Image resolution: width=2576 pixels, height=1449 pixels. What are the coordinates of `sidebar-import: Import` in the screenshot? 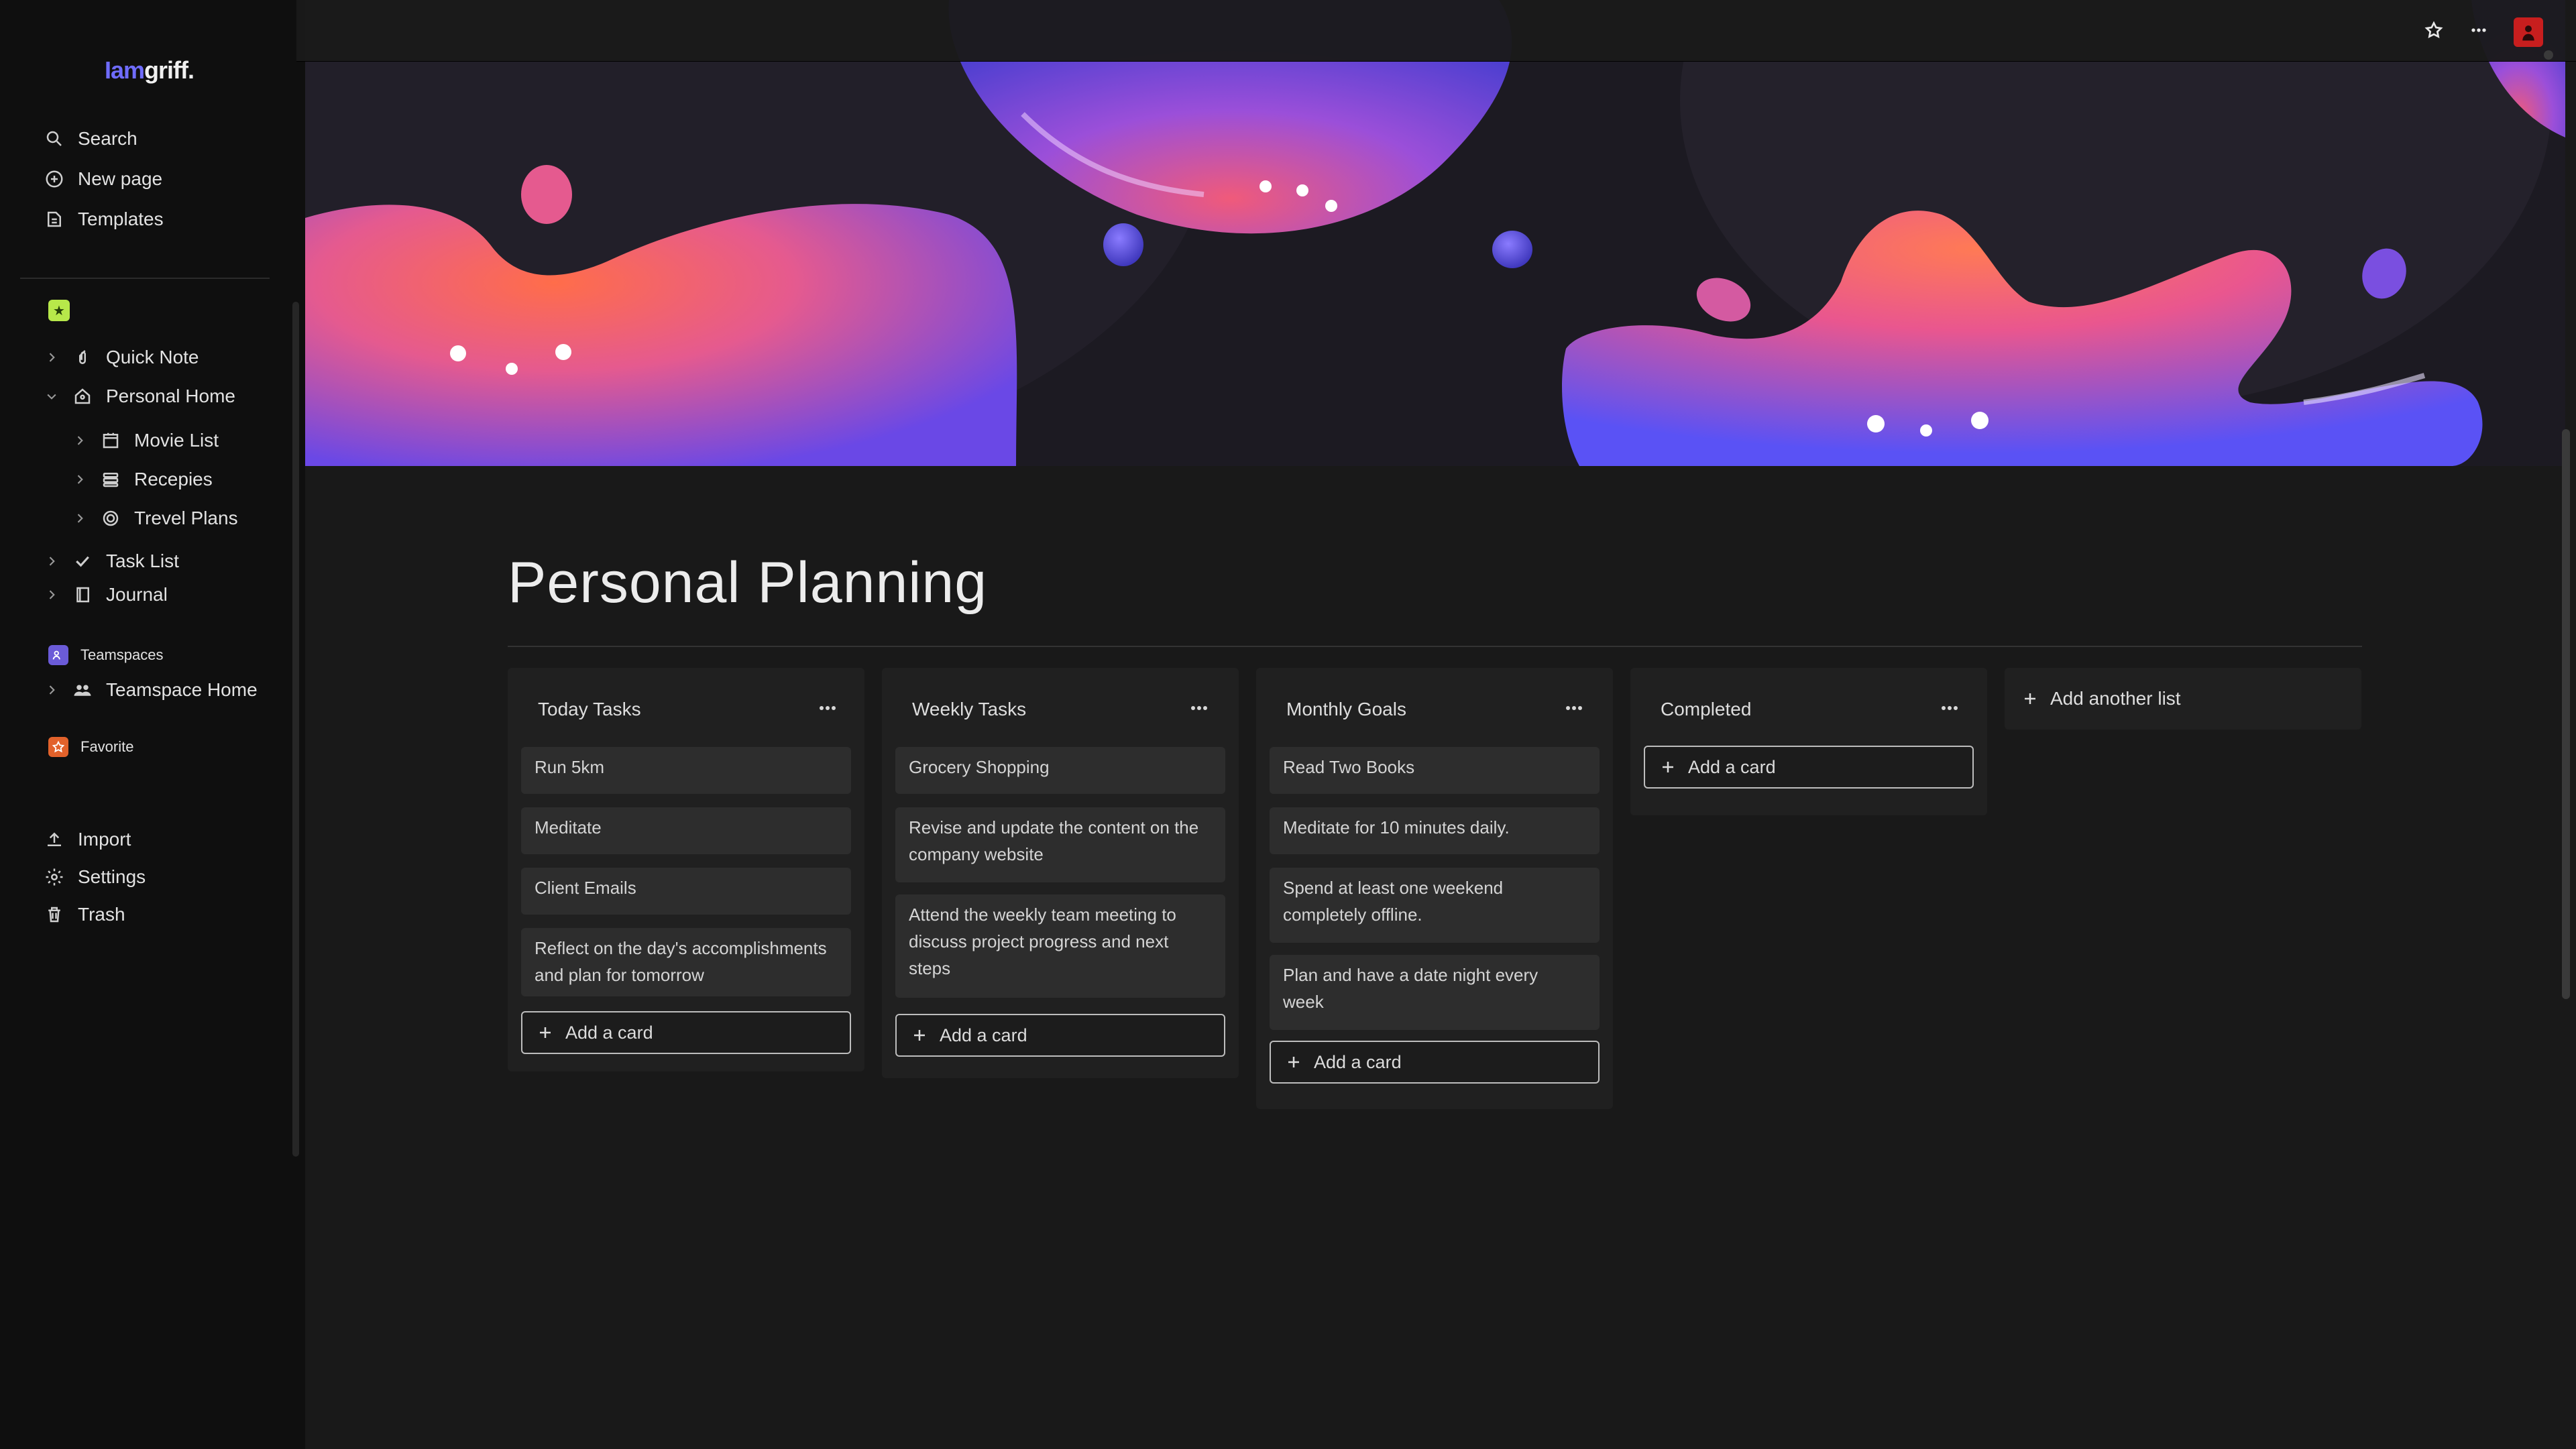 It's located at (87, 840).